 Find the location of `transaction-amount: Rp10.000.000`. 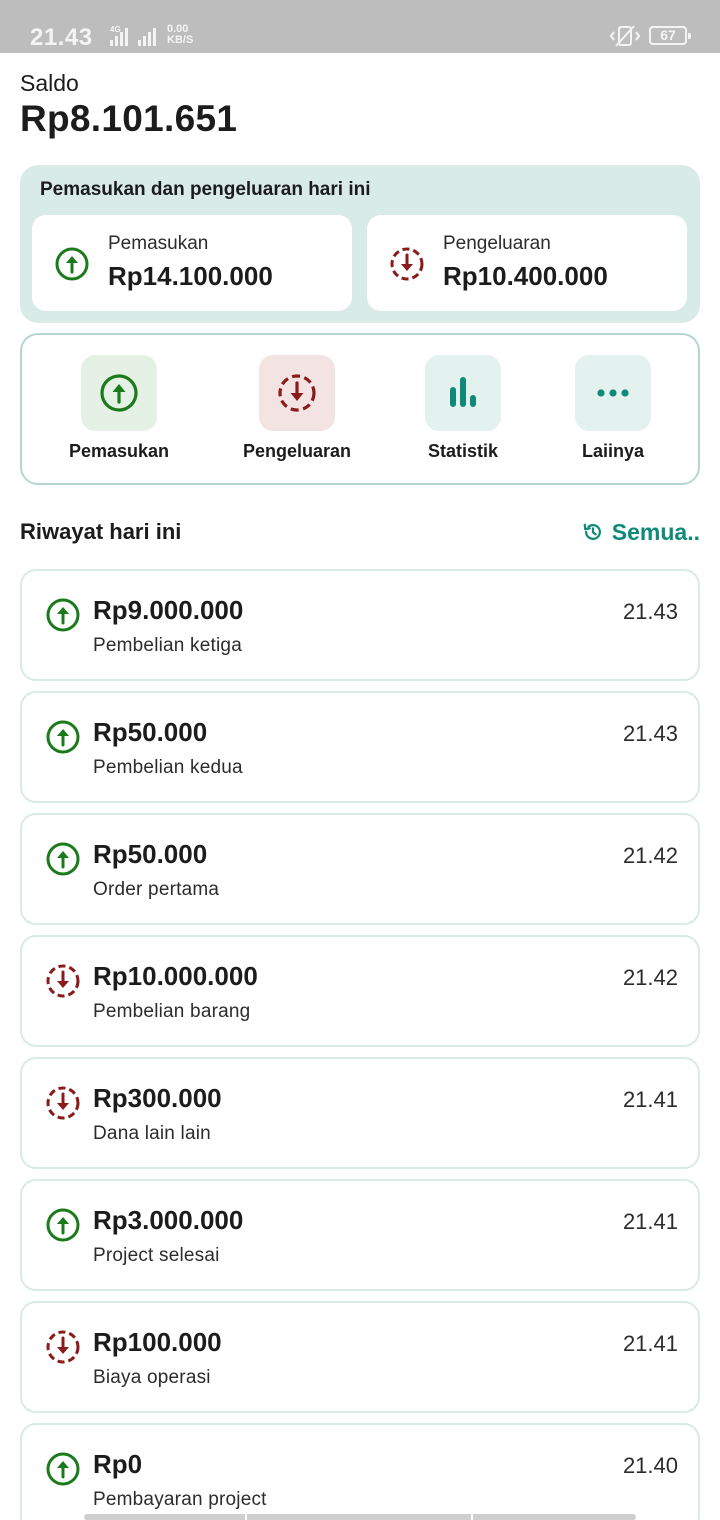

transaction-amount: Rp10.000.000 is located at coordinates (175, 976).